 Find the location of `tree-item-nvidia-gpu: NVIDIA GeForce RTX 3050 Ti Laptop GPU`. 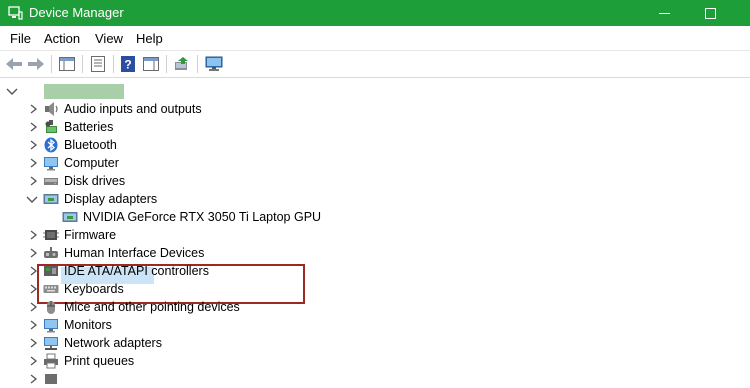

tree-item-nvidia-gpu: NVIDIA GeForce RTX 3050 Ti Laptop GPU is located at coordinates (180, 217).